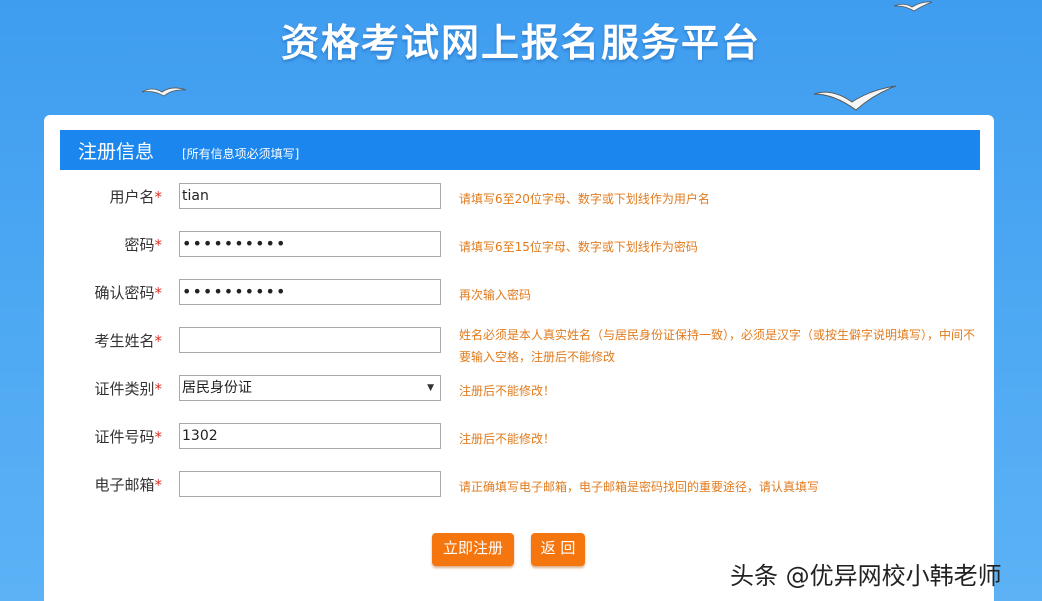 The image size is (1042, 601). What do you see at coordinates (430, 388) in the screenshot?
I see `dropdown-arrow-icon: ▼` at bounding box center [430, 388].